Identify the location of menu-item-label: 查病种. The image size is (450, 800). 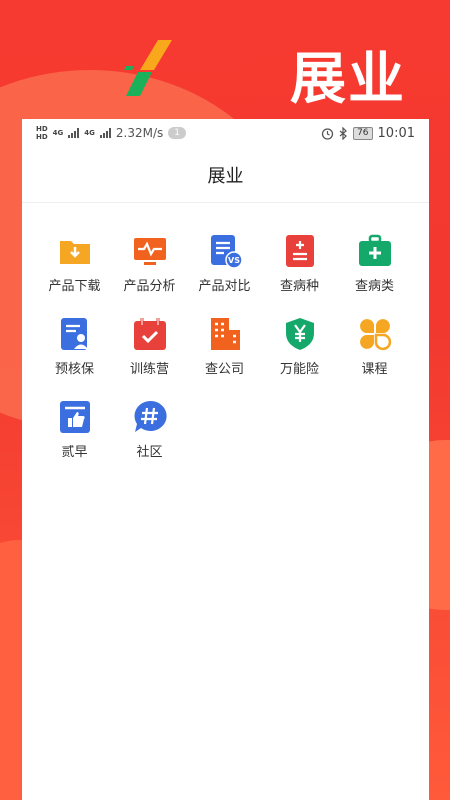
(299, 286).